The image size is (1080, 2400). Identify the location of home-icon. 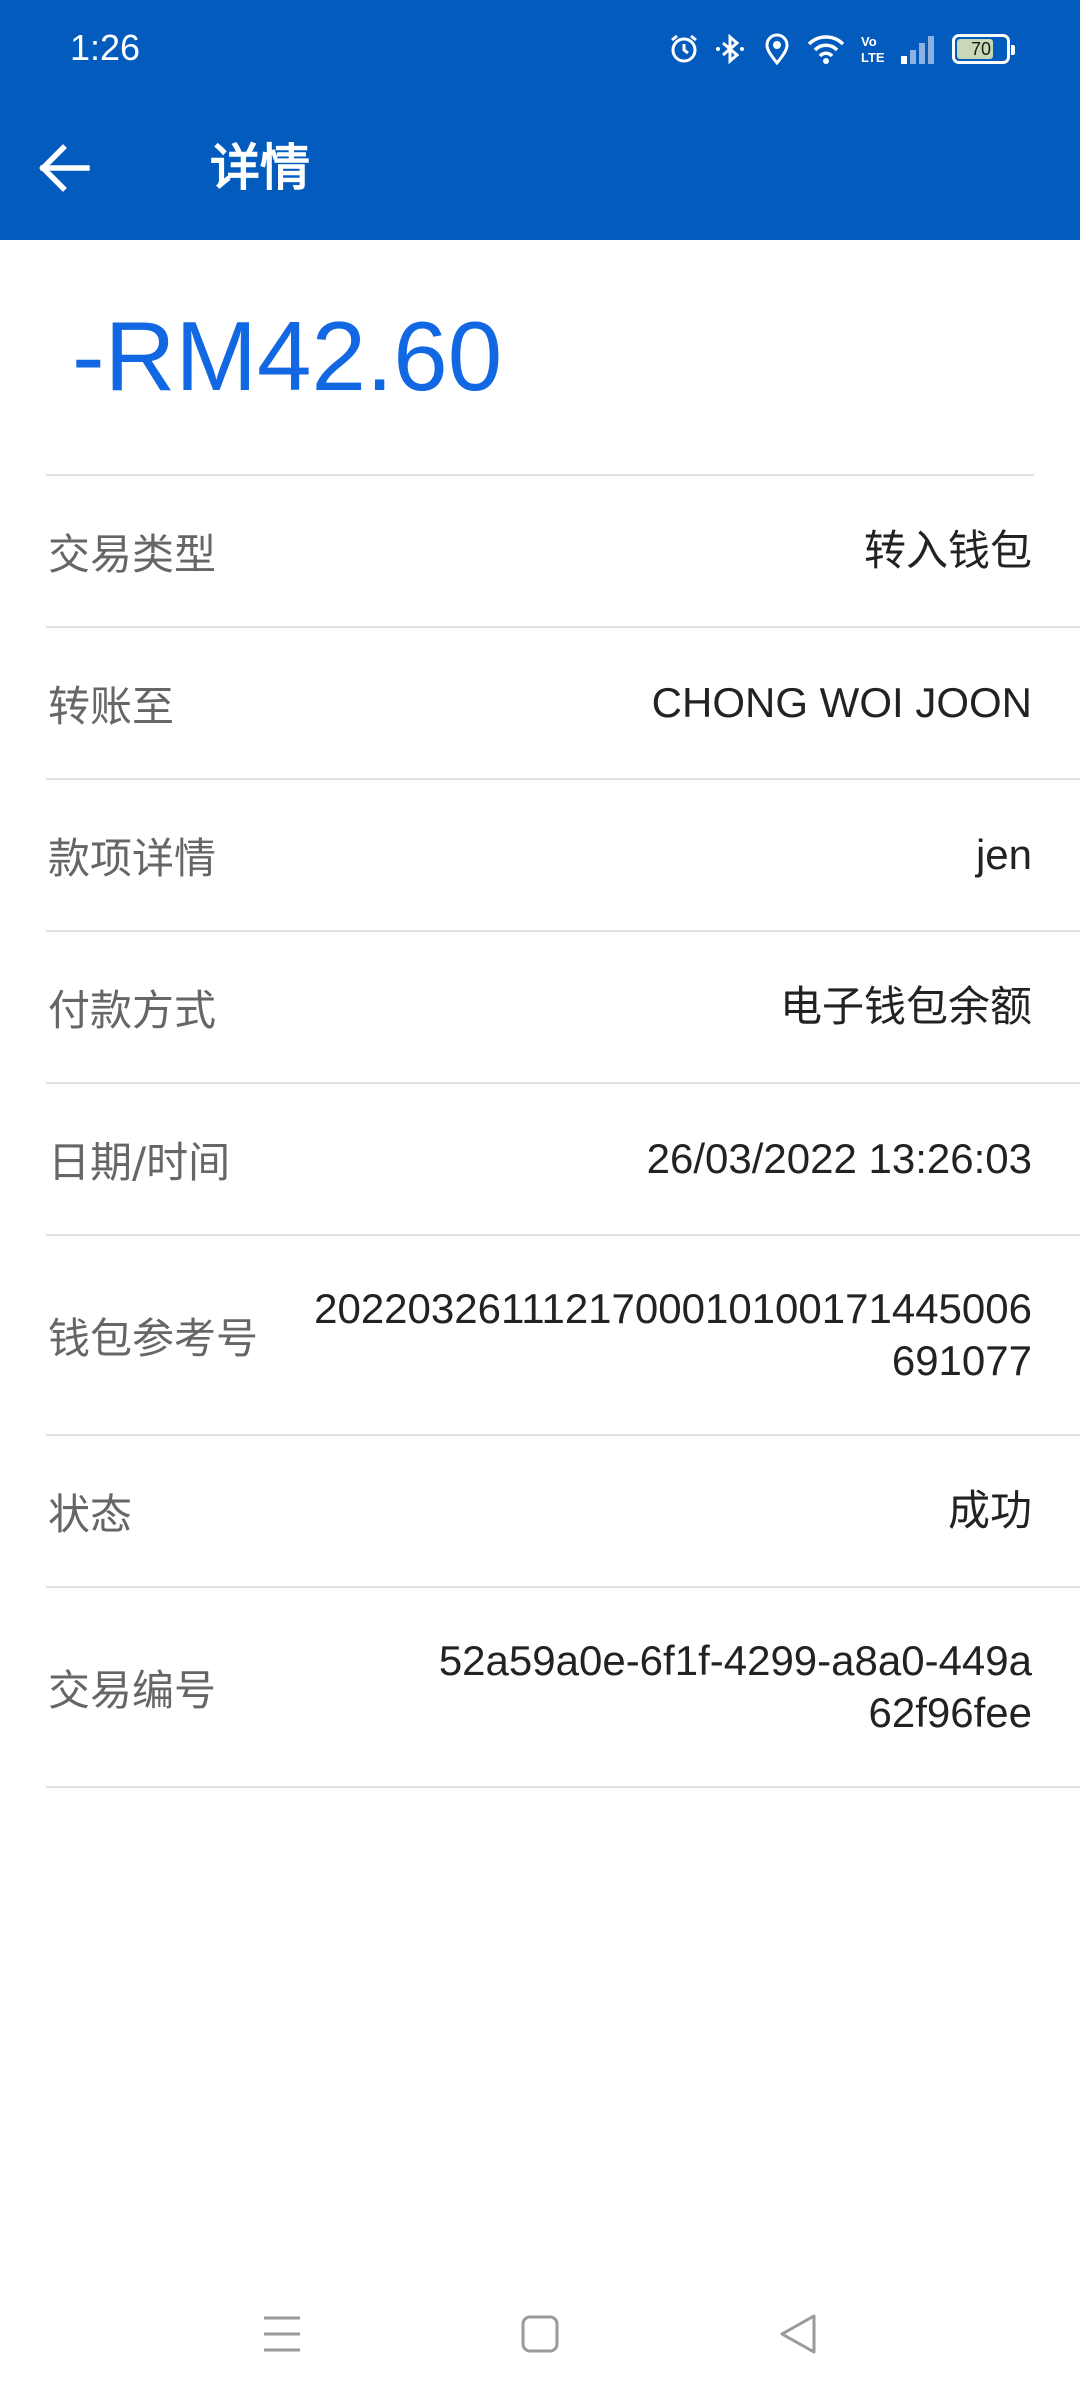
(540, 2334).